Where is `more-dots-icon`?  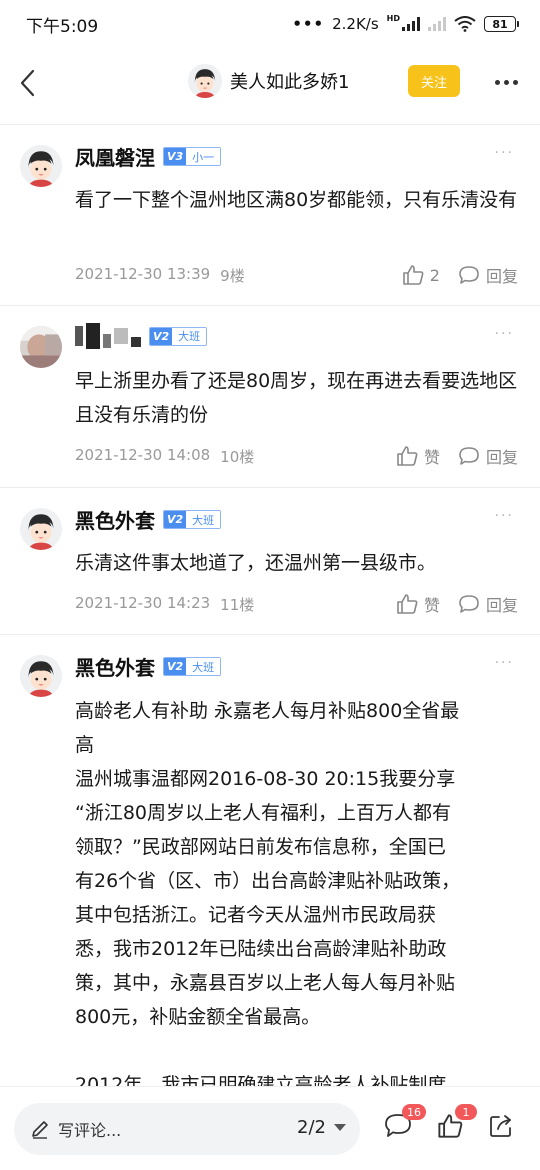
more-dots-icon is located at coordinates (497, 82).